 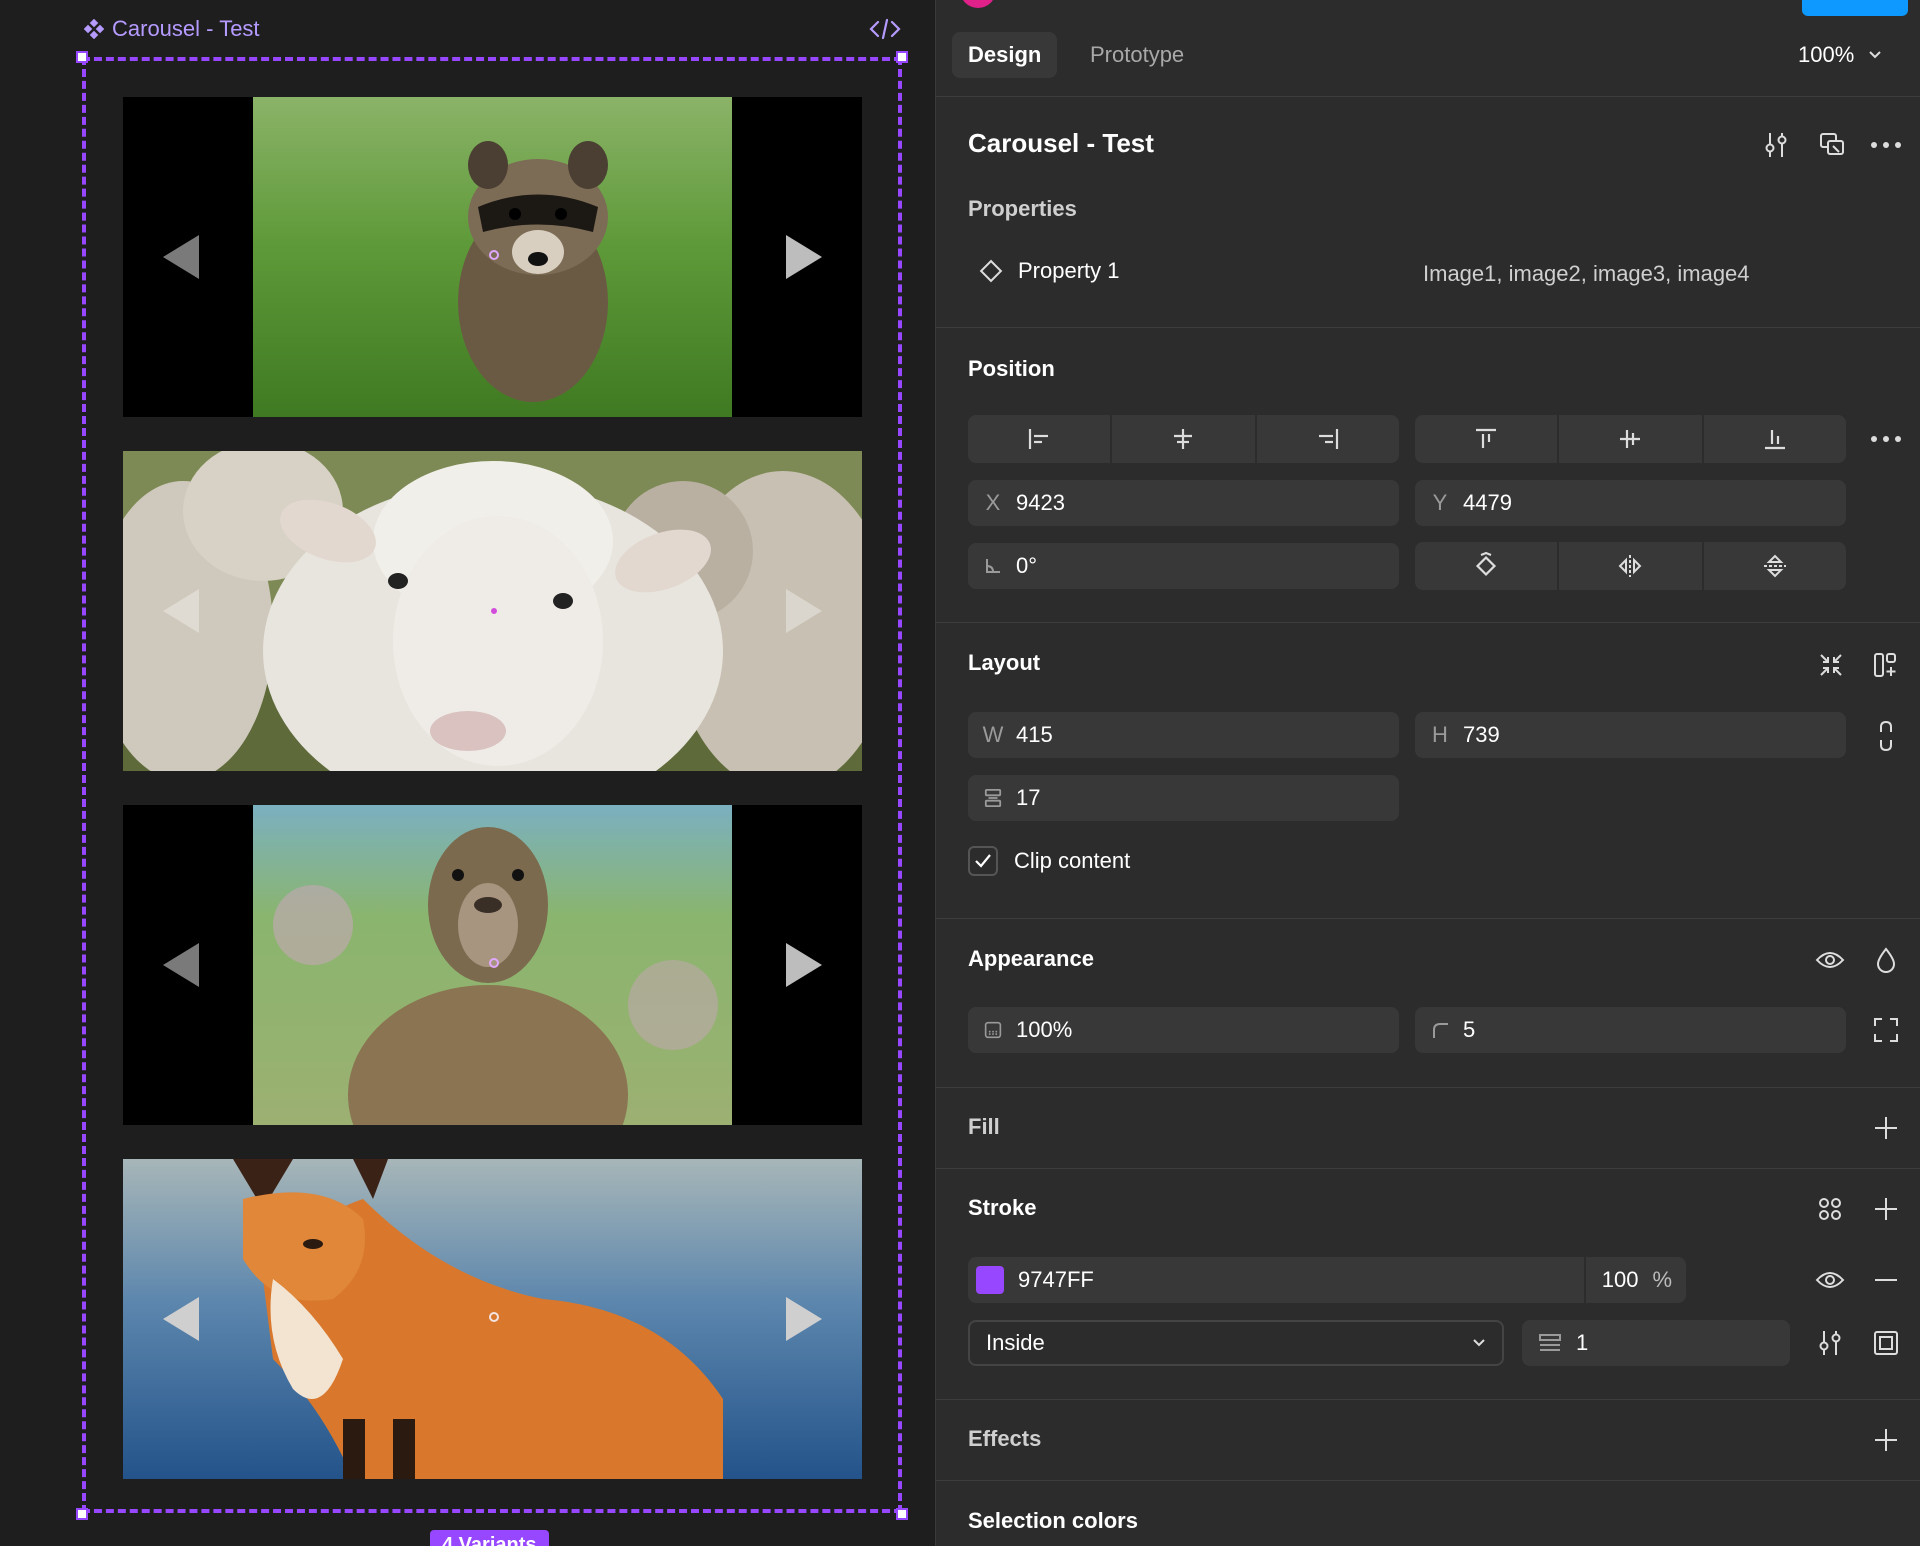 What do you see at coordinates (1630, 1030) in the screenshot?
I see `corner-radius-field: 5` at bounding box center [1630, 1030].